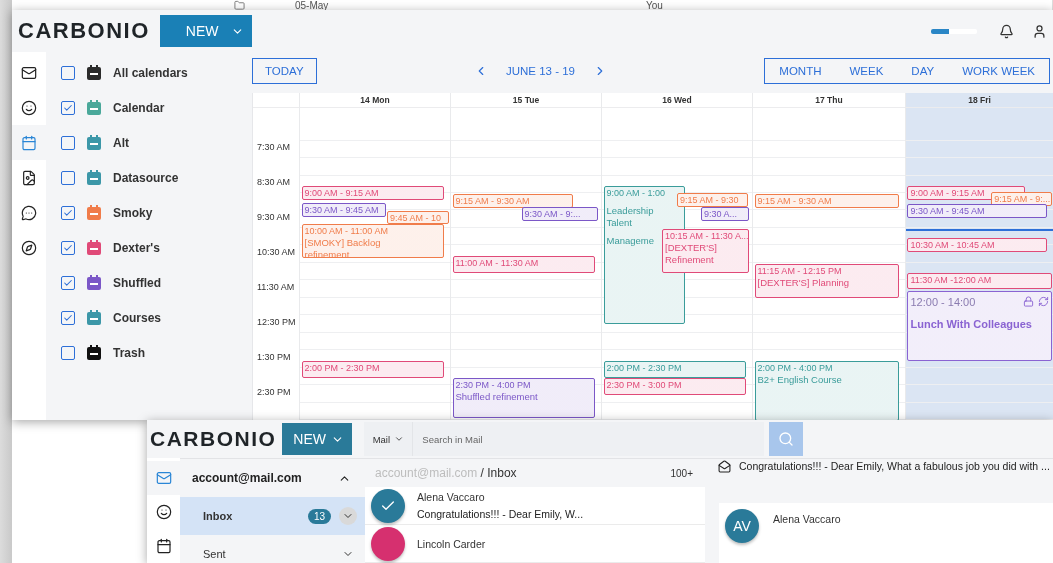 The image size is (1053, 563). I want to click on view-button: MONTH, so click(800, 71).